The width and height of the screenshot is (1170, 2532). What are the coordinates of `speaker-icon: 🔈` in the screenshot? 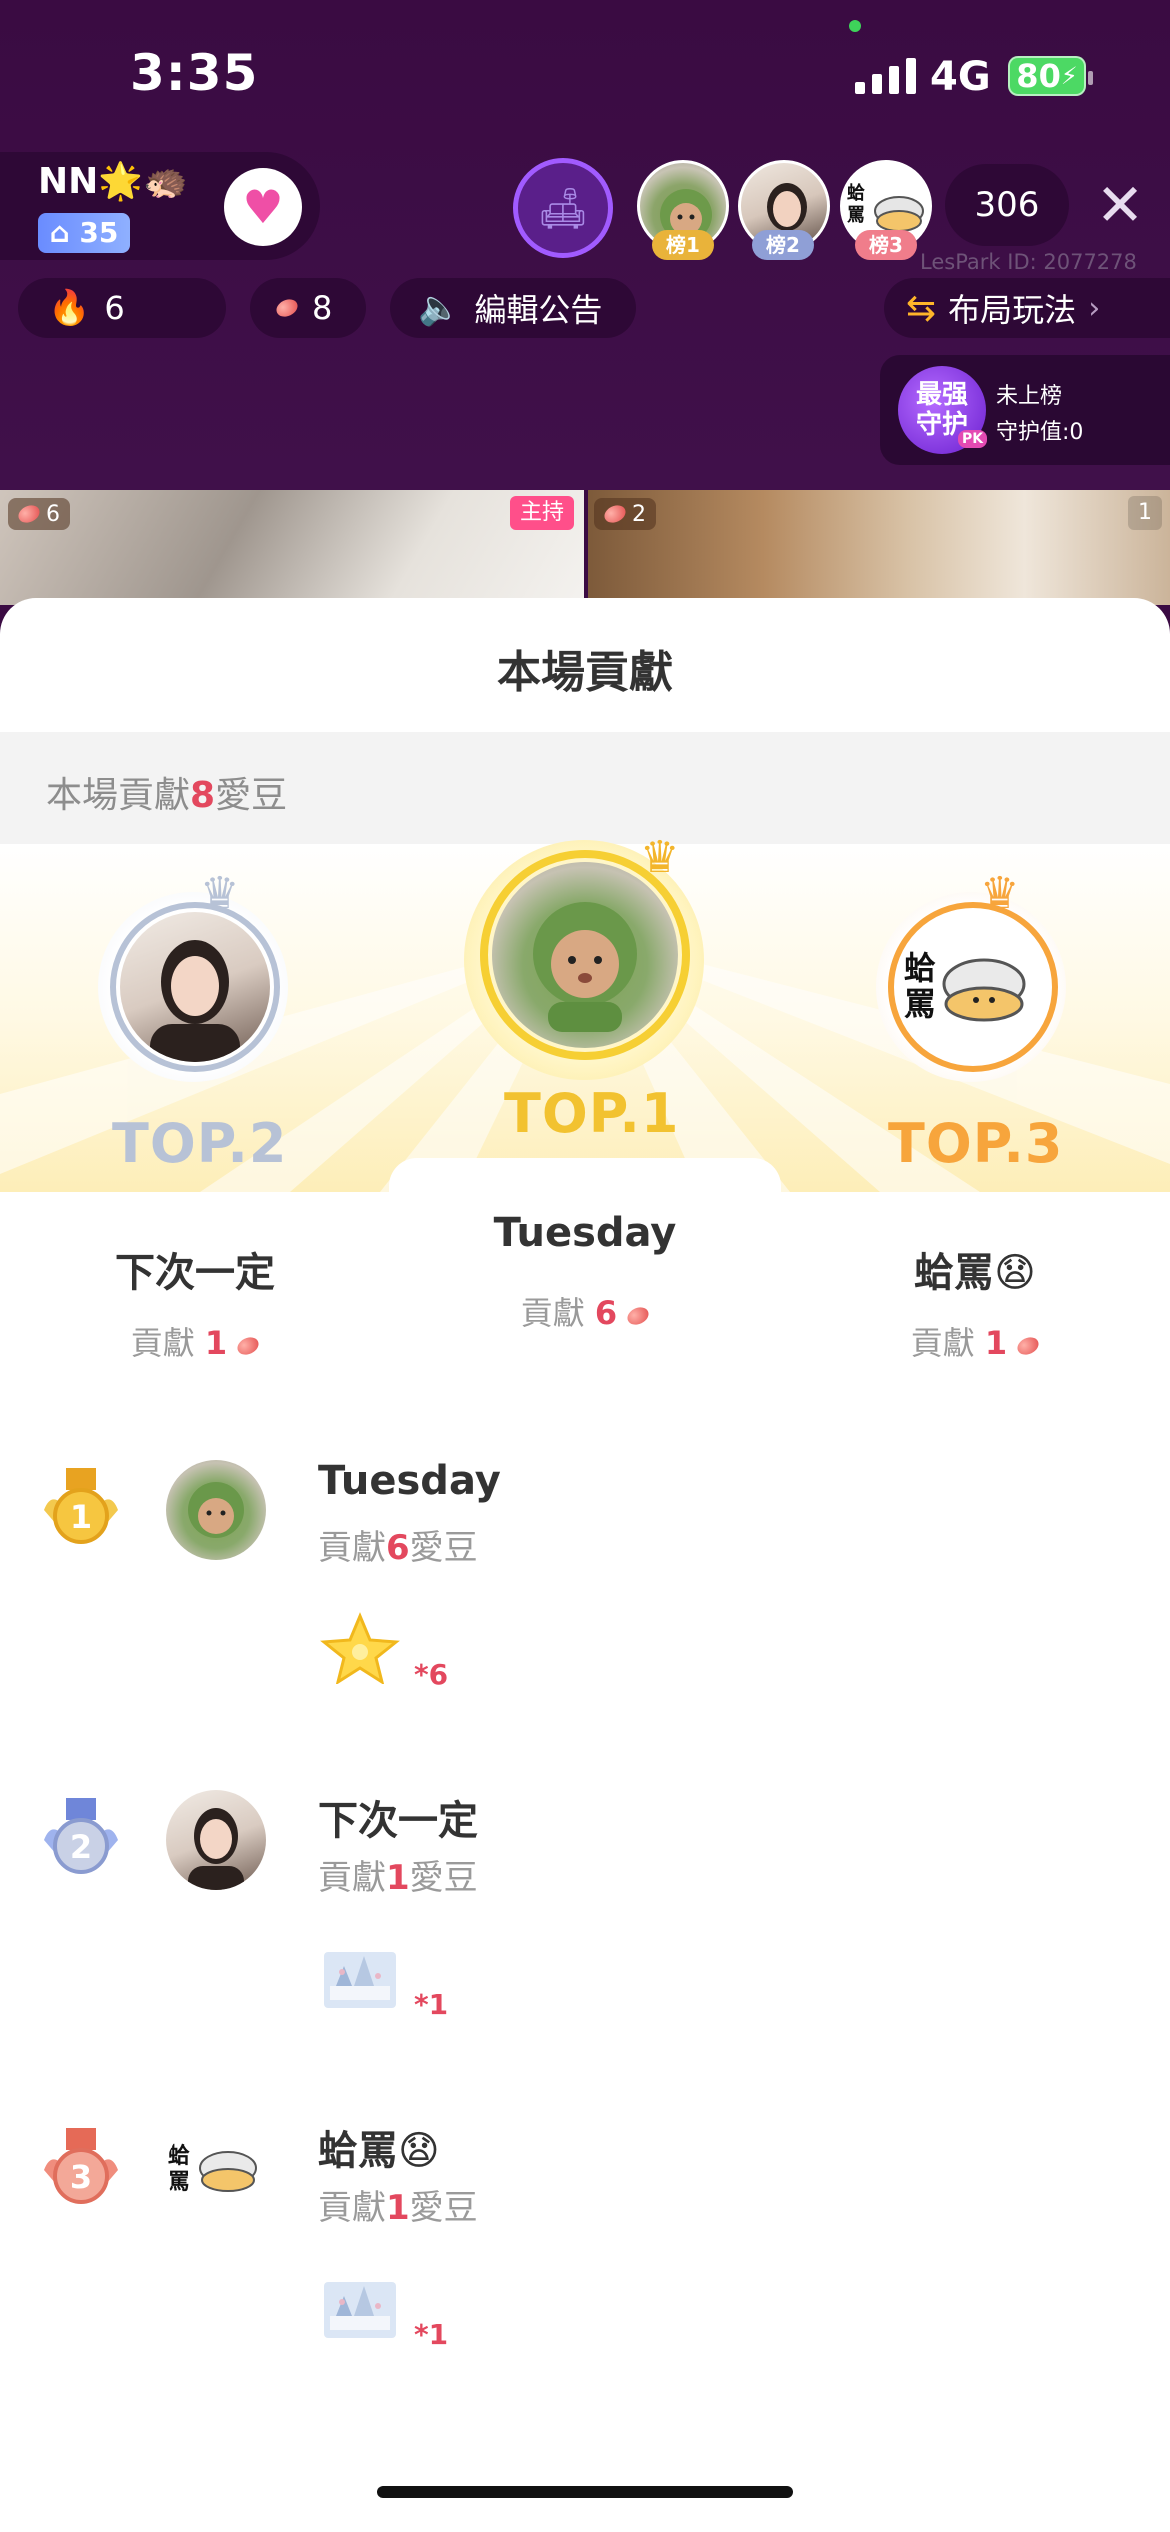 It's located at (439, 308).